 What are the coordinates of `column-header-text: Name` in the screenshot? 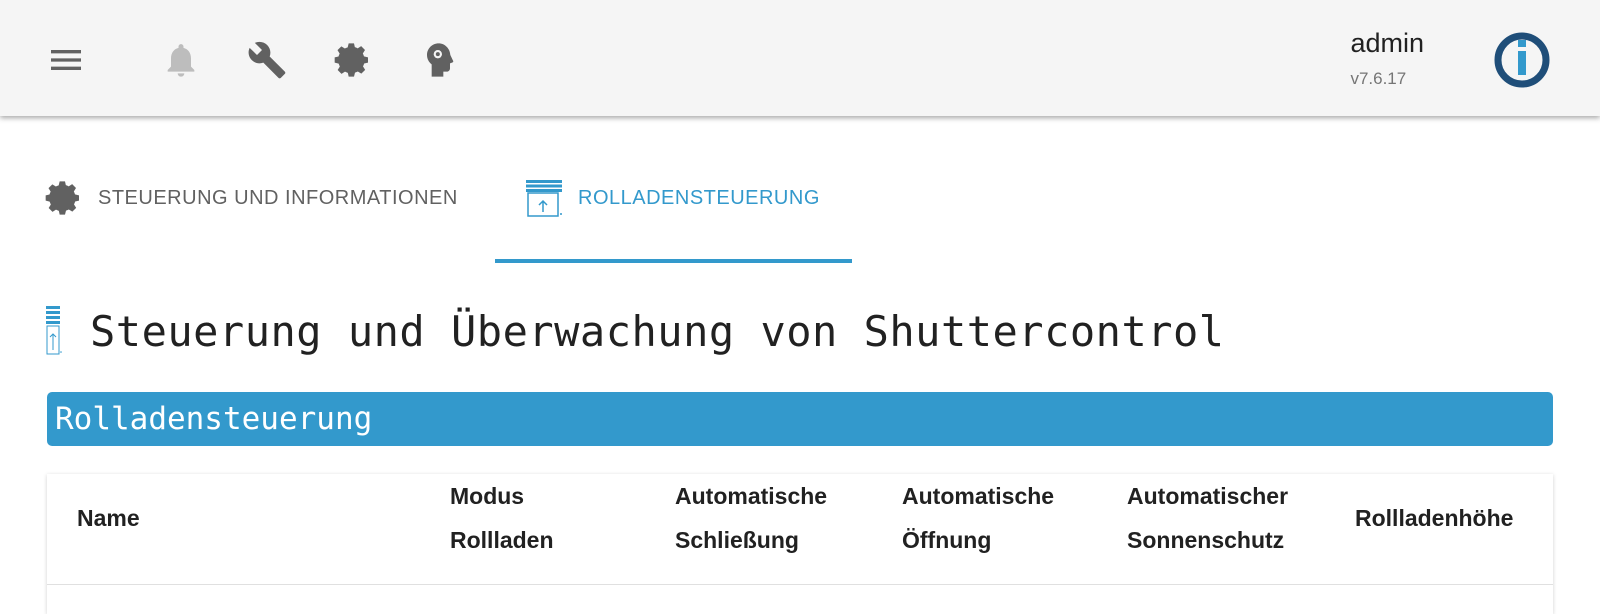 It's located at (108, 518).